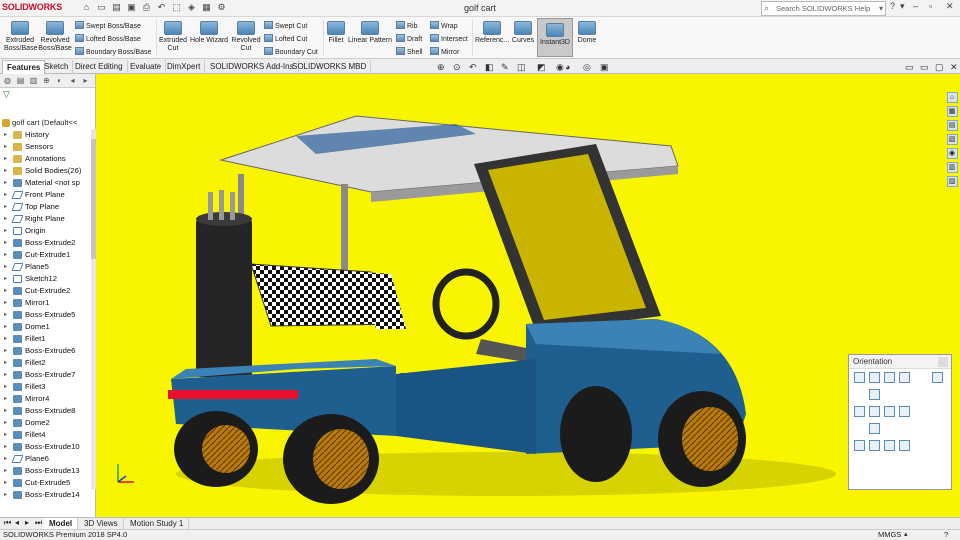 The height and width of the screenshot is (540, 960). I want to click on view-orientation-icon: ◫, so click(521, 67).